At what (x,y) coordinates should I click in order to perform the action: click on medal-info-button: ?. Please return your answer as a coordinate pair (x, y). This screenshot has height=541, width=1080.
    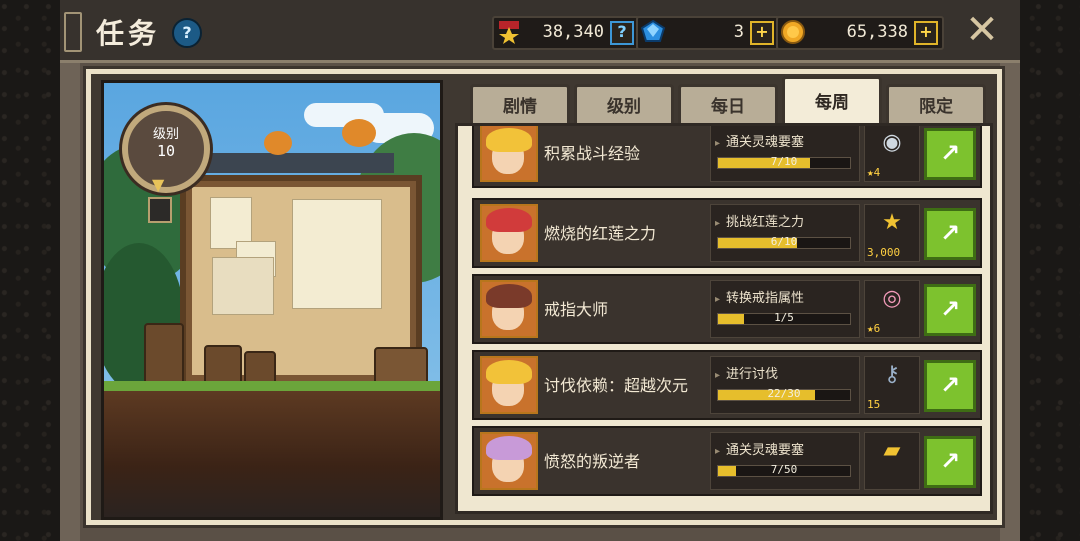
    Looking at the image, I should click on (622, 33).